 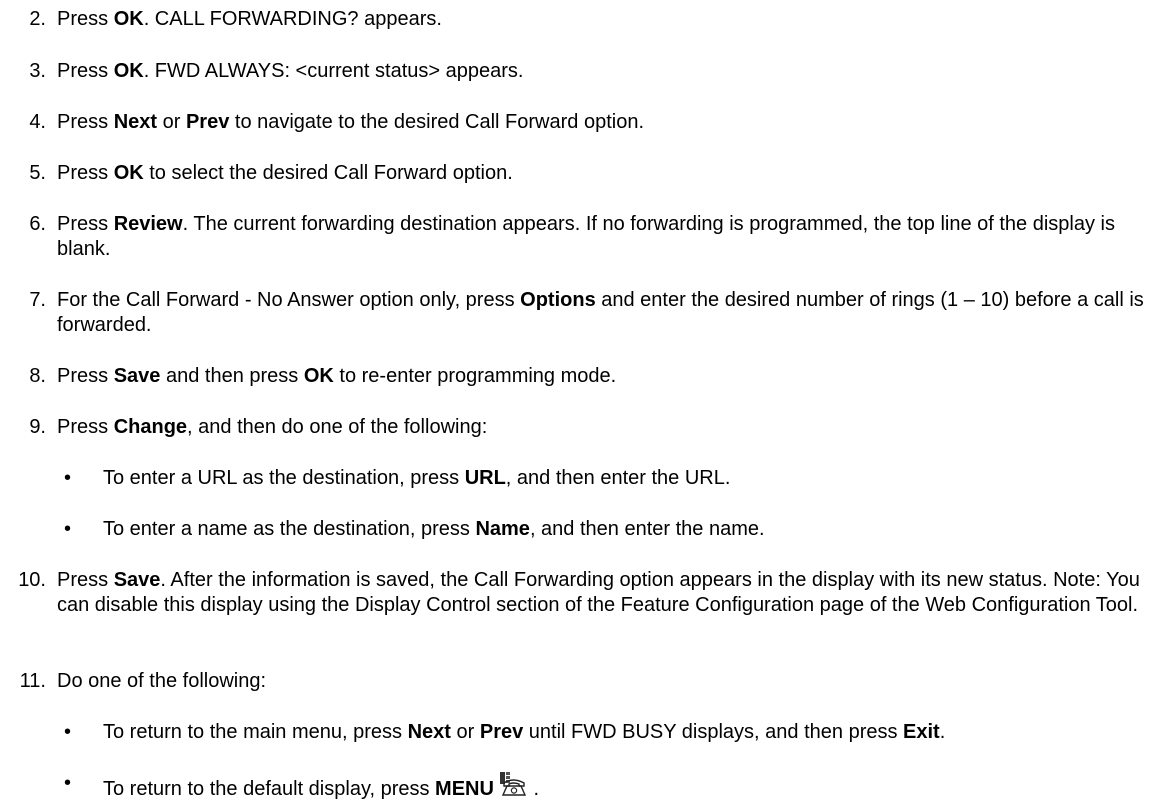 I want to click on bold-keyword: Exit, so click(x=921, y=732).